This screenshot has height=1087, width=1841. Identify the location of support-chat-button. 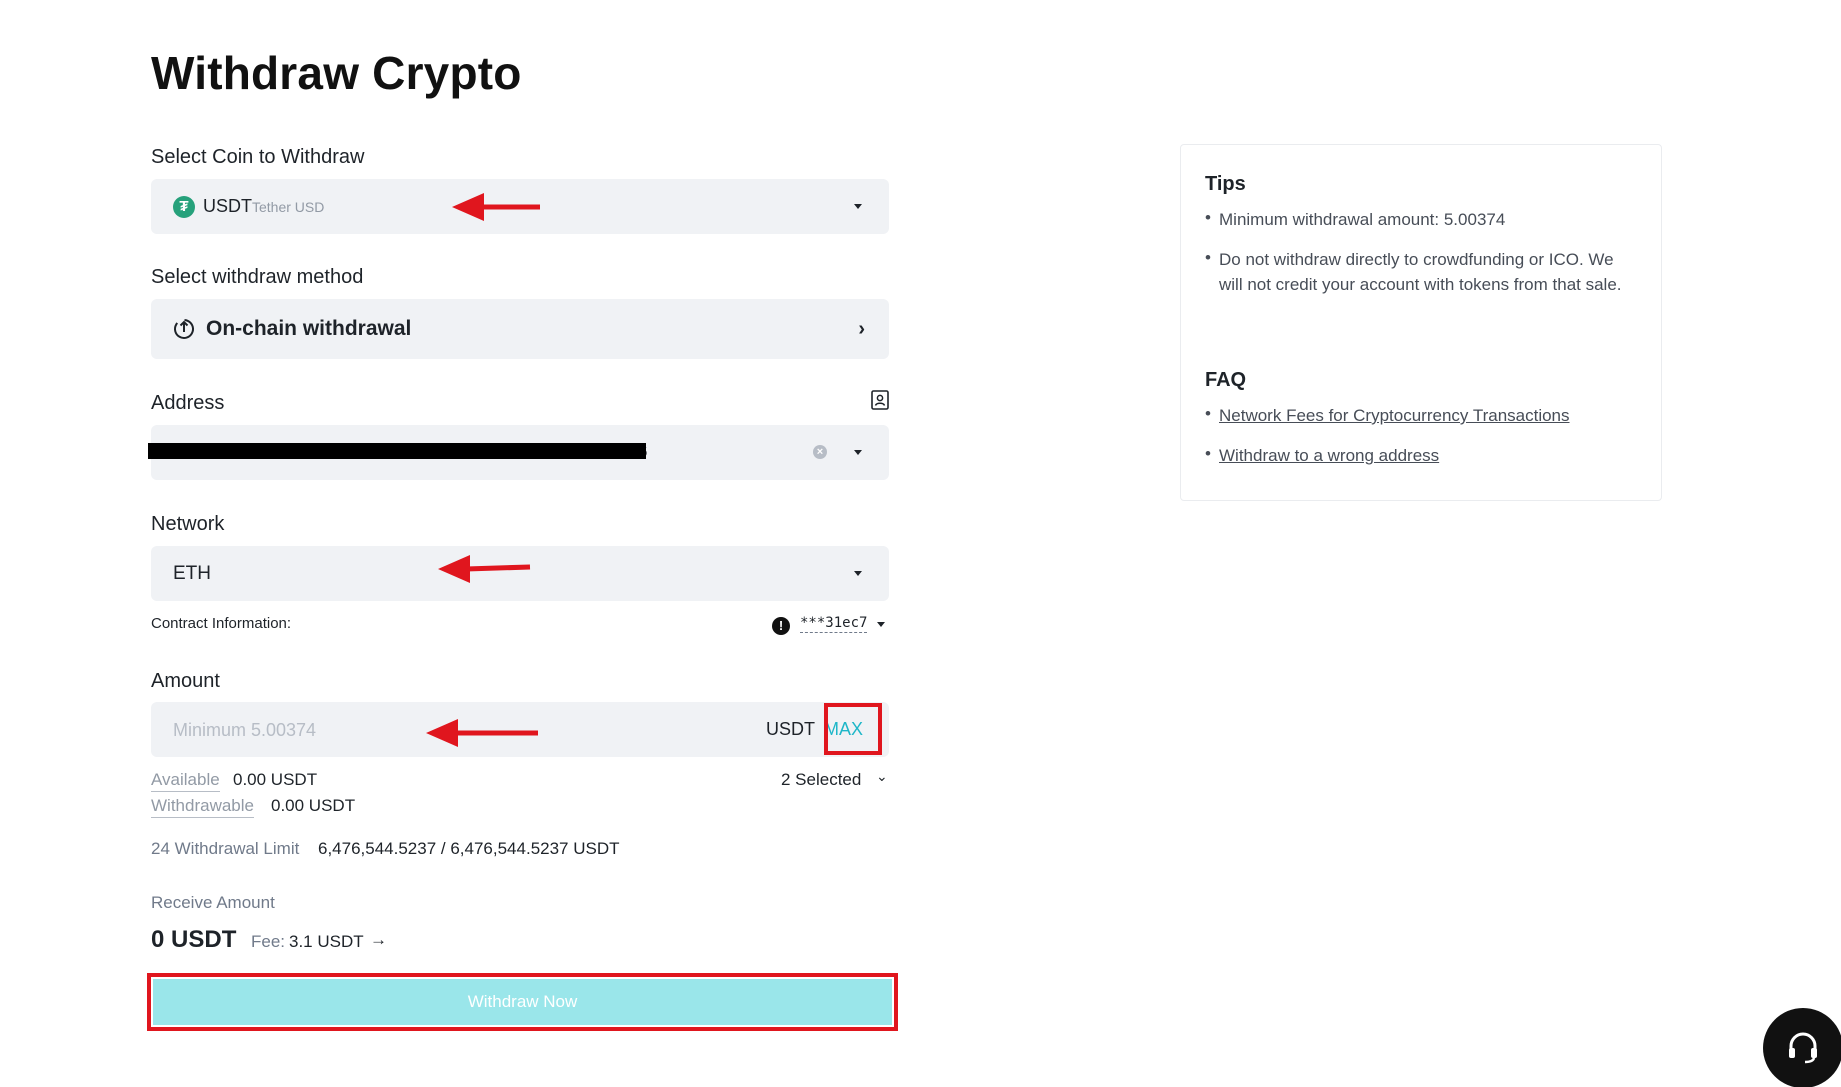
(1802, 1047).